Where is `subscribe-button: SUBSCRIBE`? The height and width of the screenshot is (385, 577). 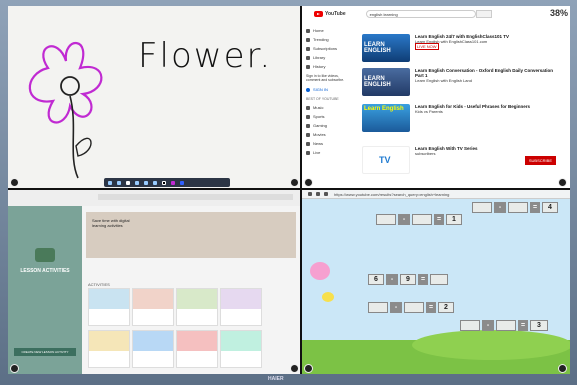
subscribe-button: SUBSCRIBE is located at coordinates (540, 160).